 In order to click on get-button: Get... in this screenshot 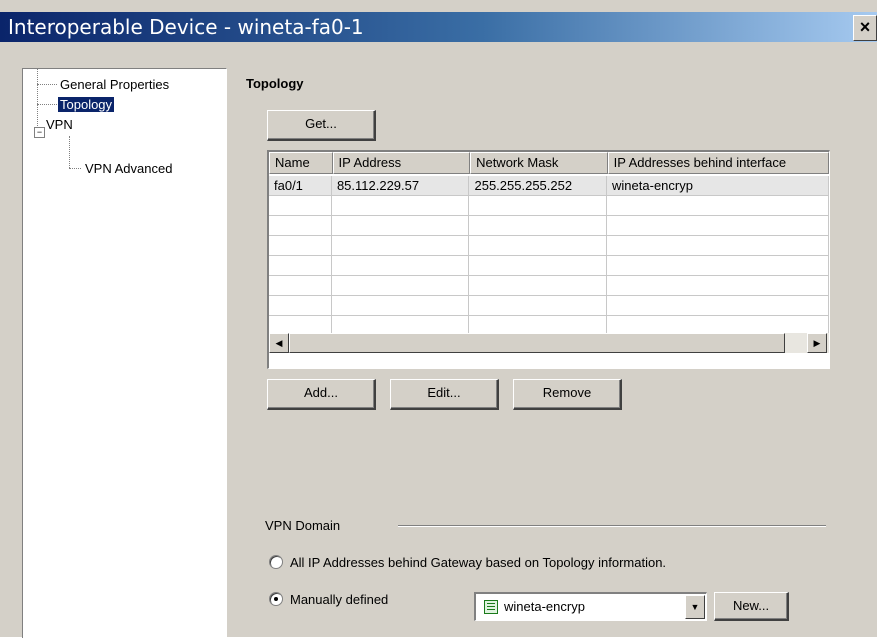, I will do `click(321, 125)`.